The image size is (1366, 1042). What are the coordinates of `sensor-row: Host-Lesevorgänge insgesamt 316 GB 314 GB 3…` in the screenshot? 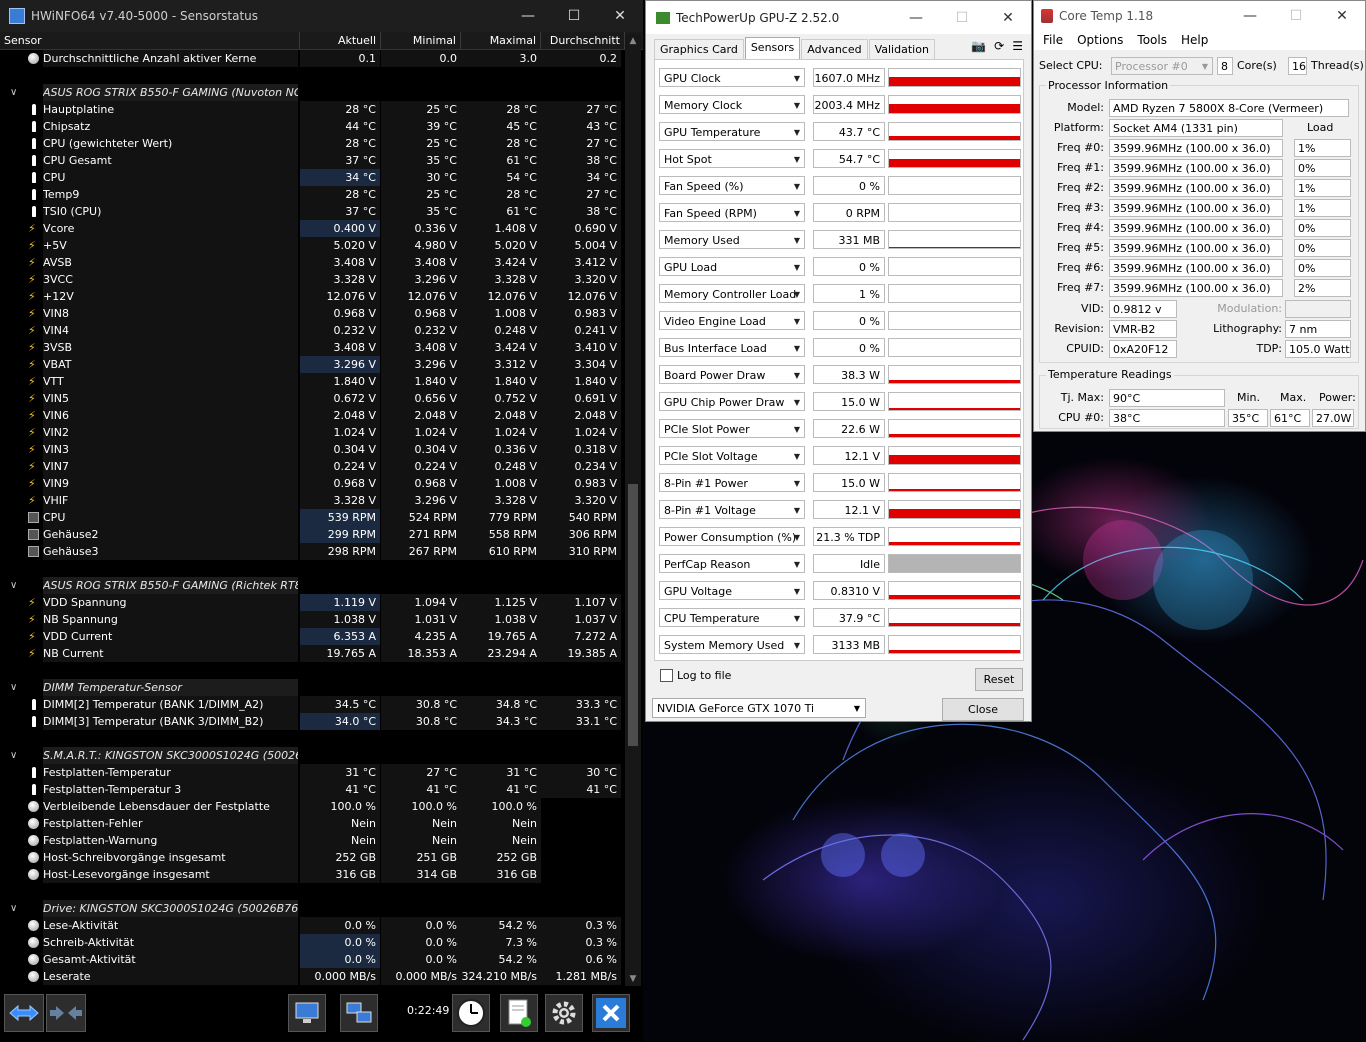 It's located at (311, 874).